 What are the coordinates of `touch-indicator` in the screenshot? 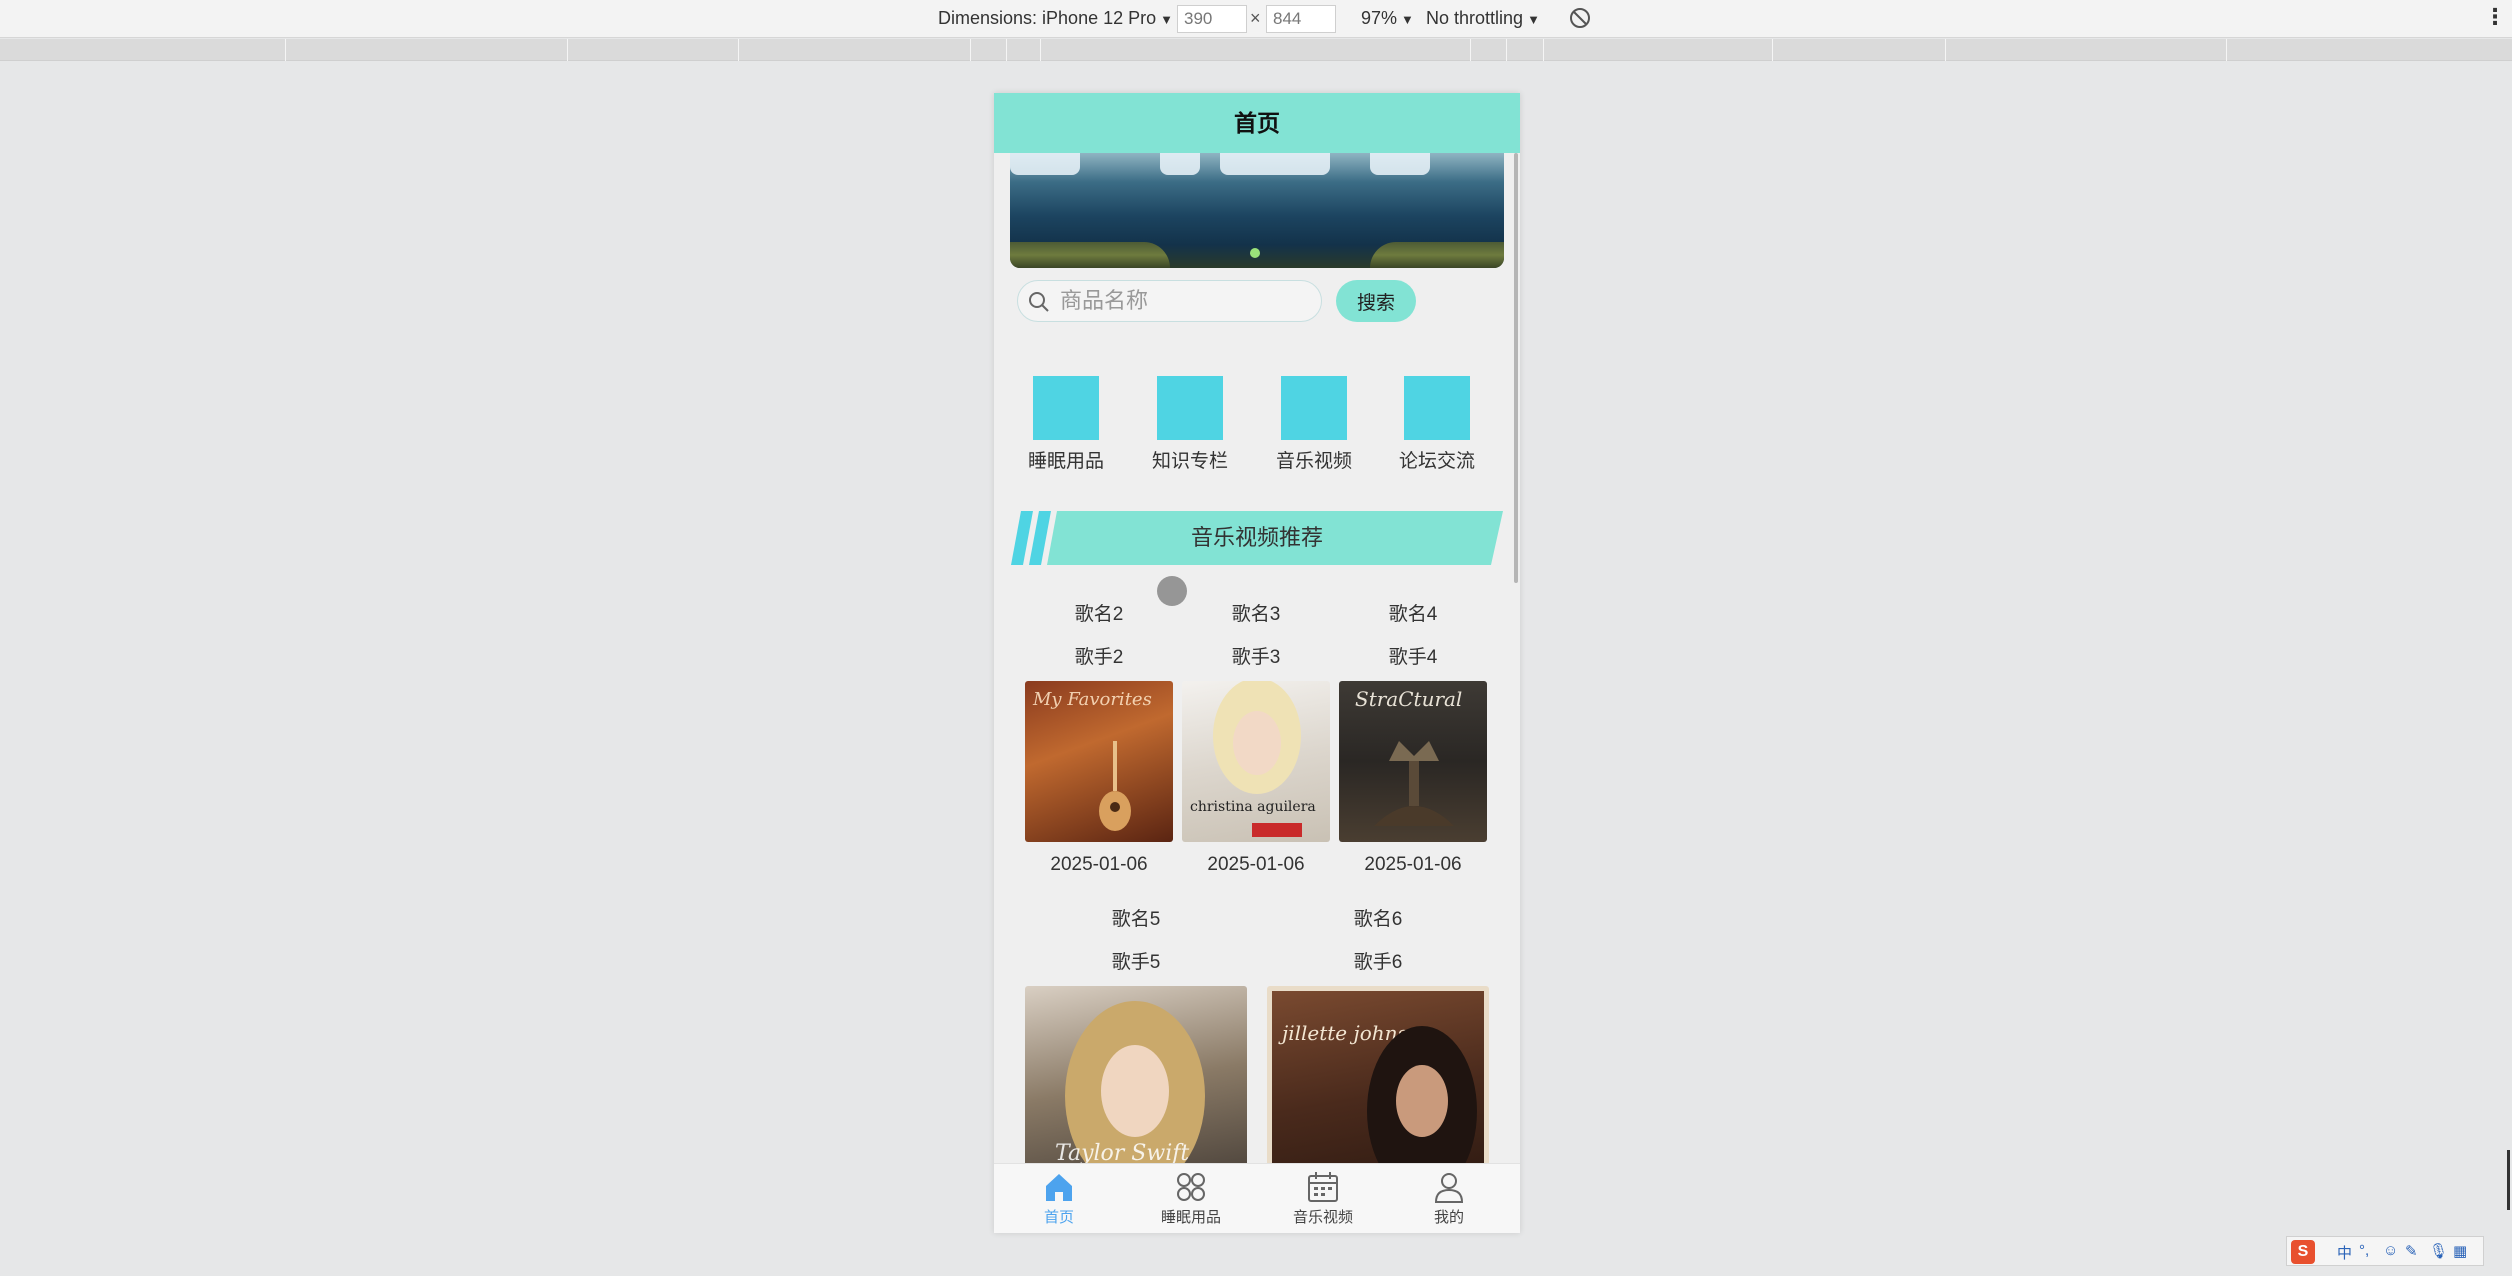 It's located at (1172, 591).